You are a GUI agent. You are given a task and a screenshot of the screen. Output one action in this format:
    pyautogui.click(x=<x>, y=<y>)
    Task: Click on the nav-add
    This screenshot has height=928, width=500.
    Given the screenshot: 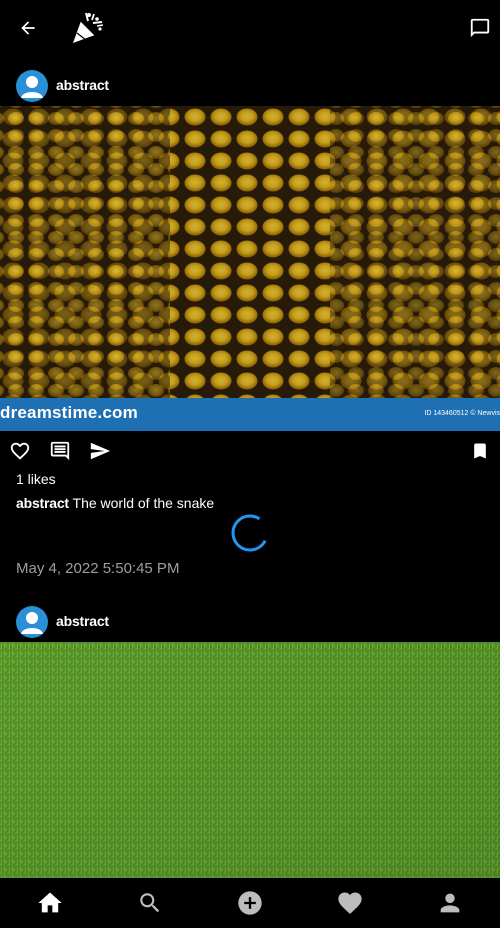 What is the action you would take?
    pyautogui.click(x=250, y=903)
    